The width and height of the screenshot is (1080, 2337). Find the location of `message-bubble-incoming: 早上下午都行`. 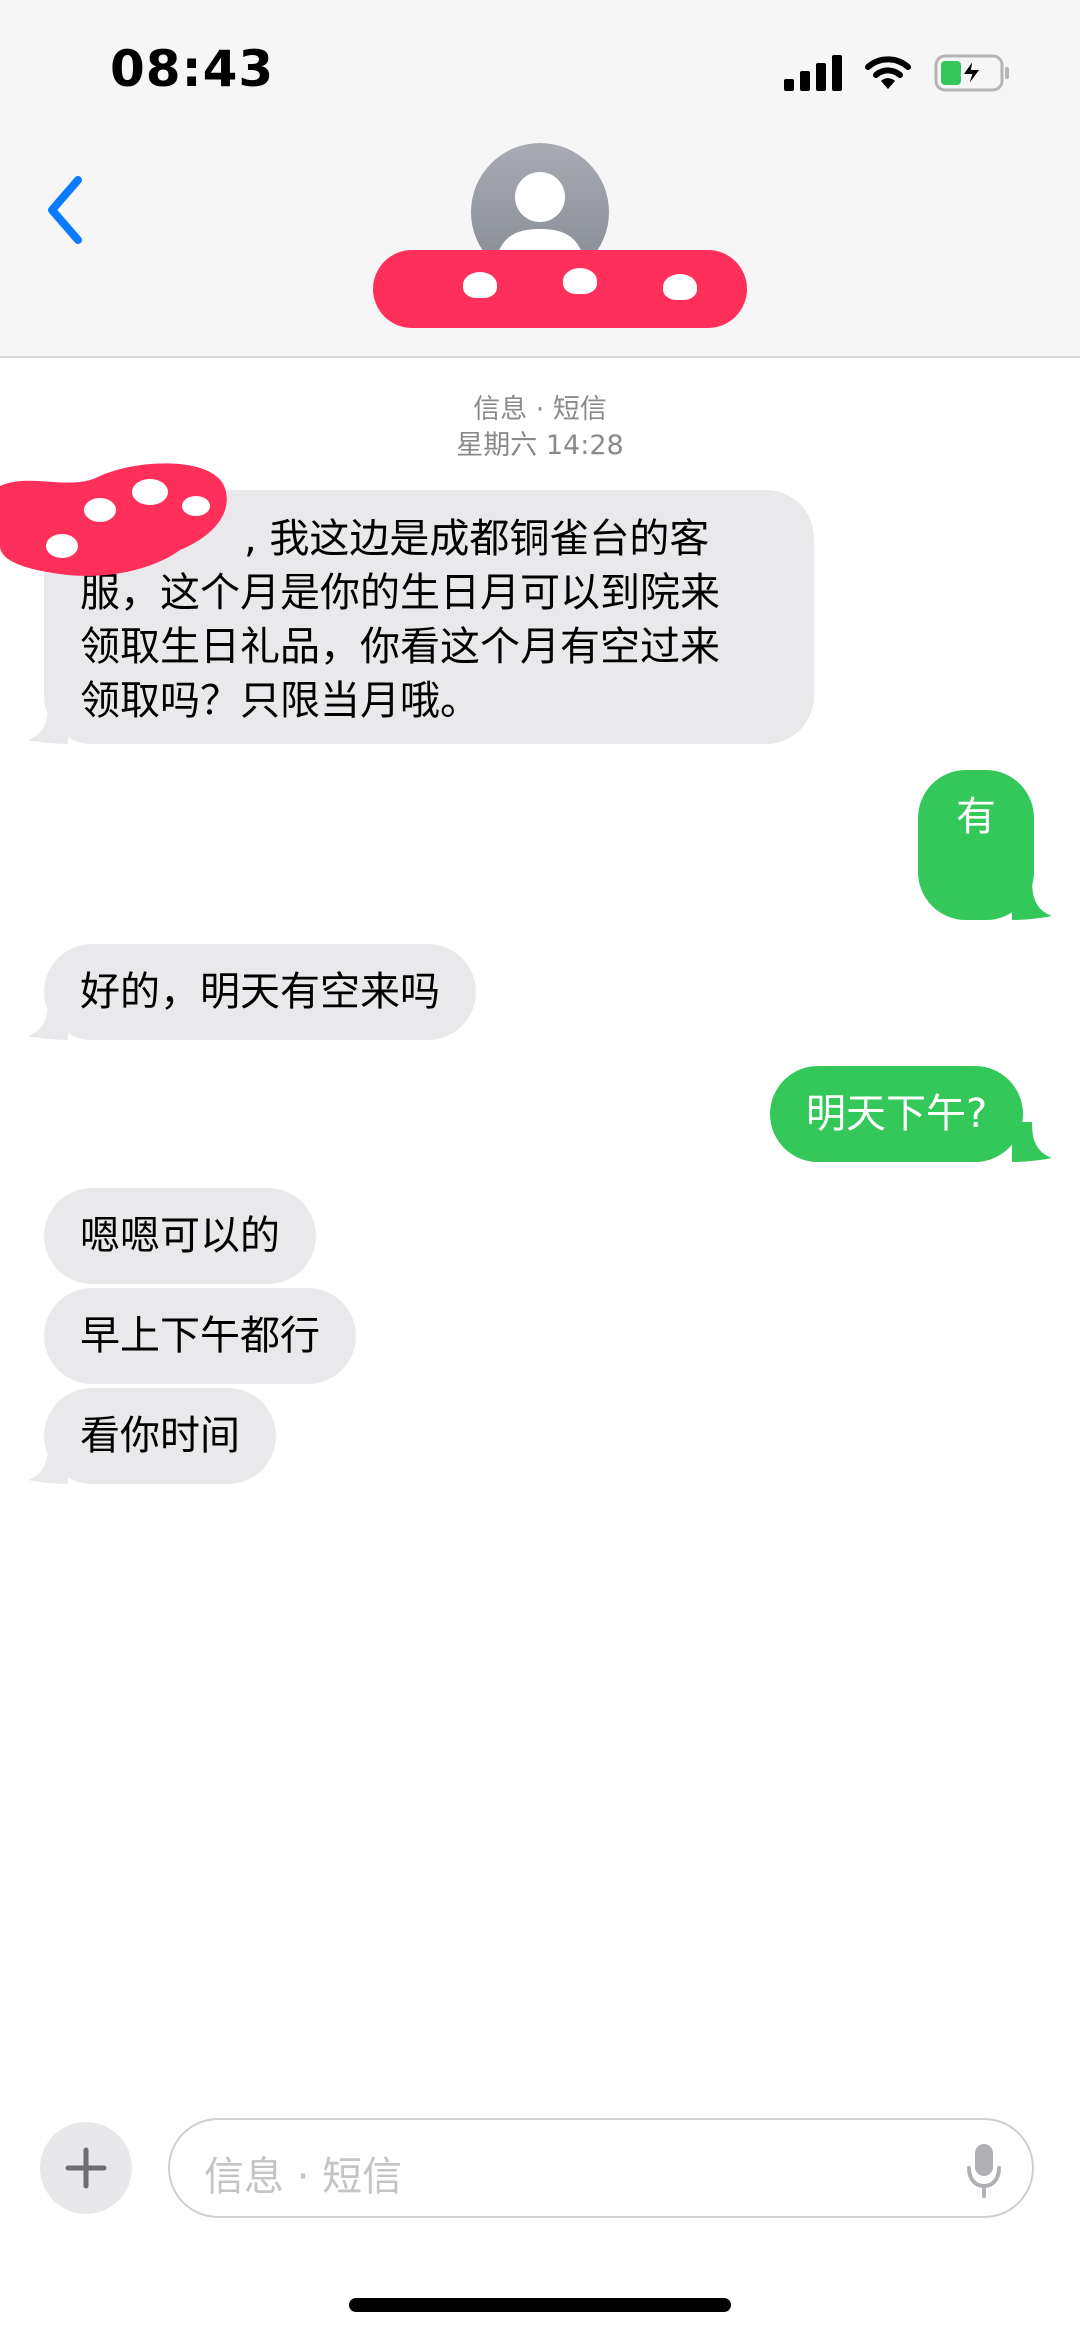

message-bubble-incoming: 早上下午都行 is located at coordinates (200, 1336).